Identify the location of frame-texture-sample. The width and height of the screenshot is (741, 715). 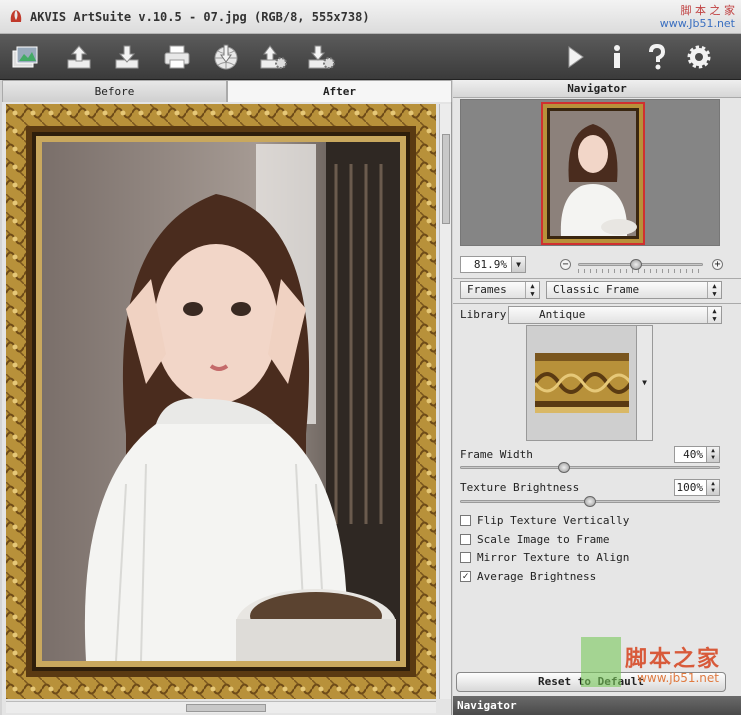
(582, 383).